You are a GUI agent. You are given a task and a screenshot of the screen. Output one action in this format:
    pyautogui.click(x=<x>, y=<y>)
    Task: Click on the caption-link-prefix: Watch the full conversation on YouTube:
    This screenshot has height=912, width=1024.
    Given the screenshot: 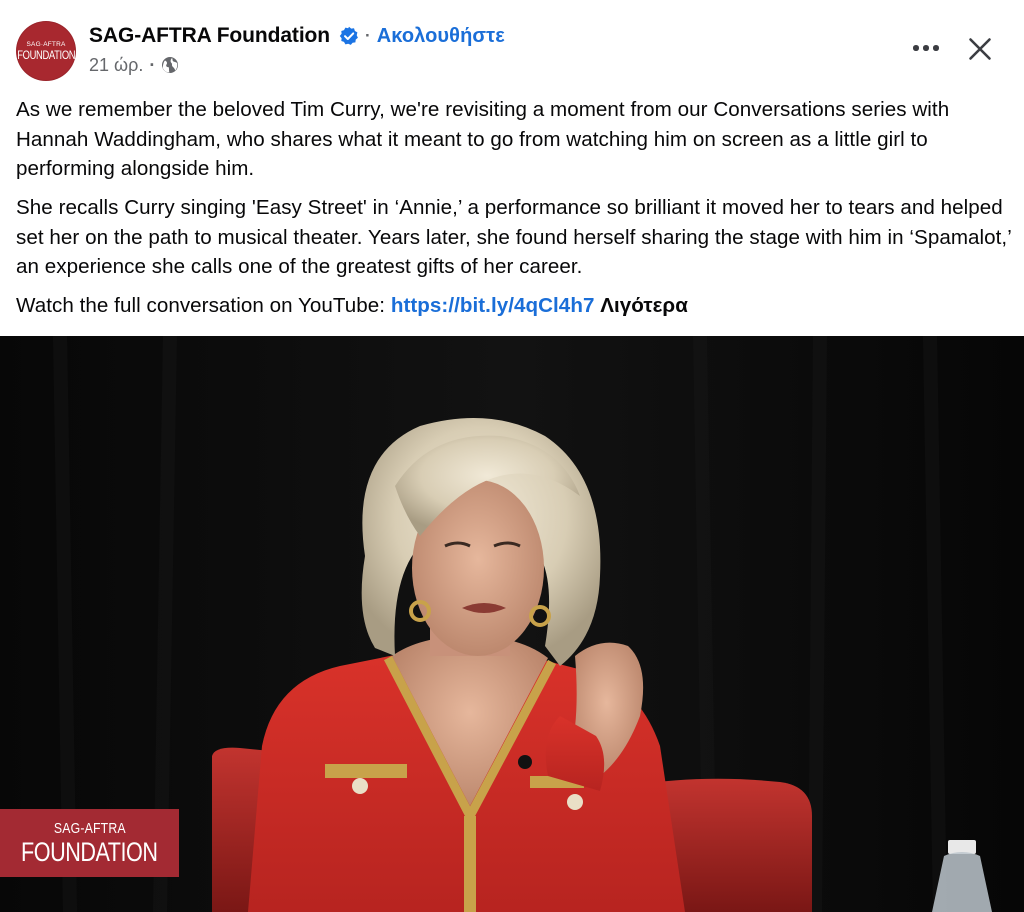 What is the action you would take?
    pyautogui.click(x=203, y=305)
    